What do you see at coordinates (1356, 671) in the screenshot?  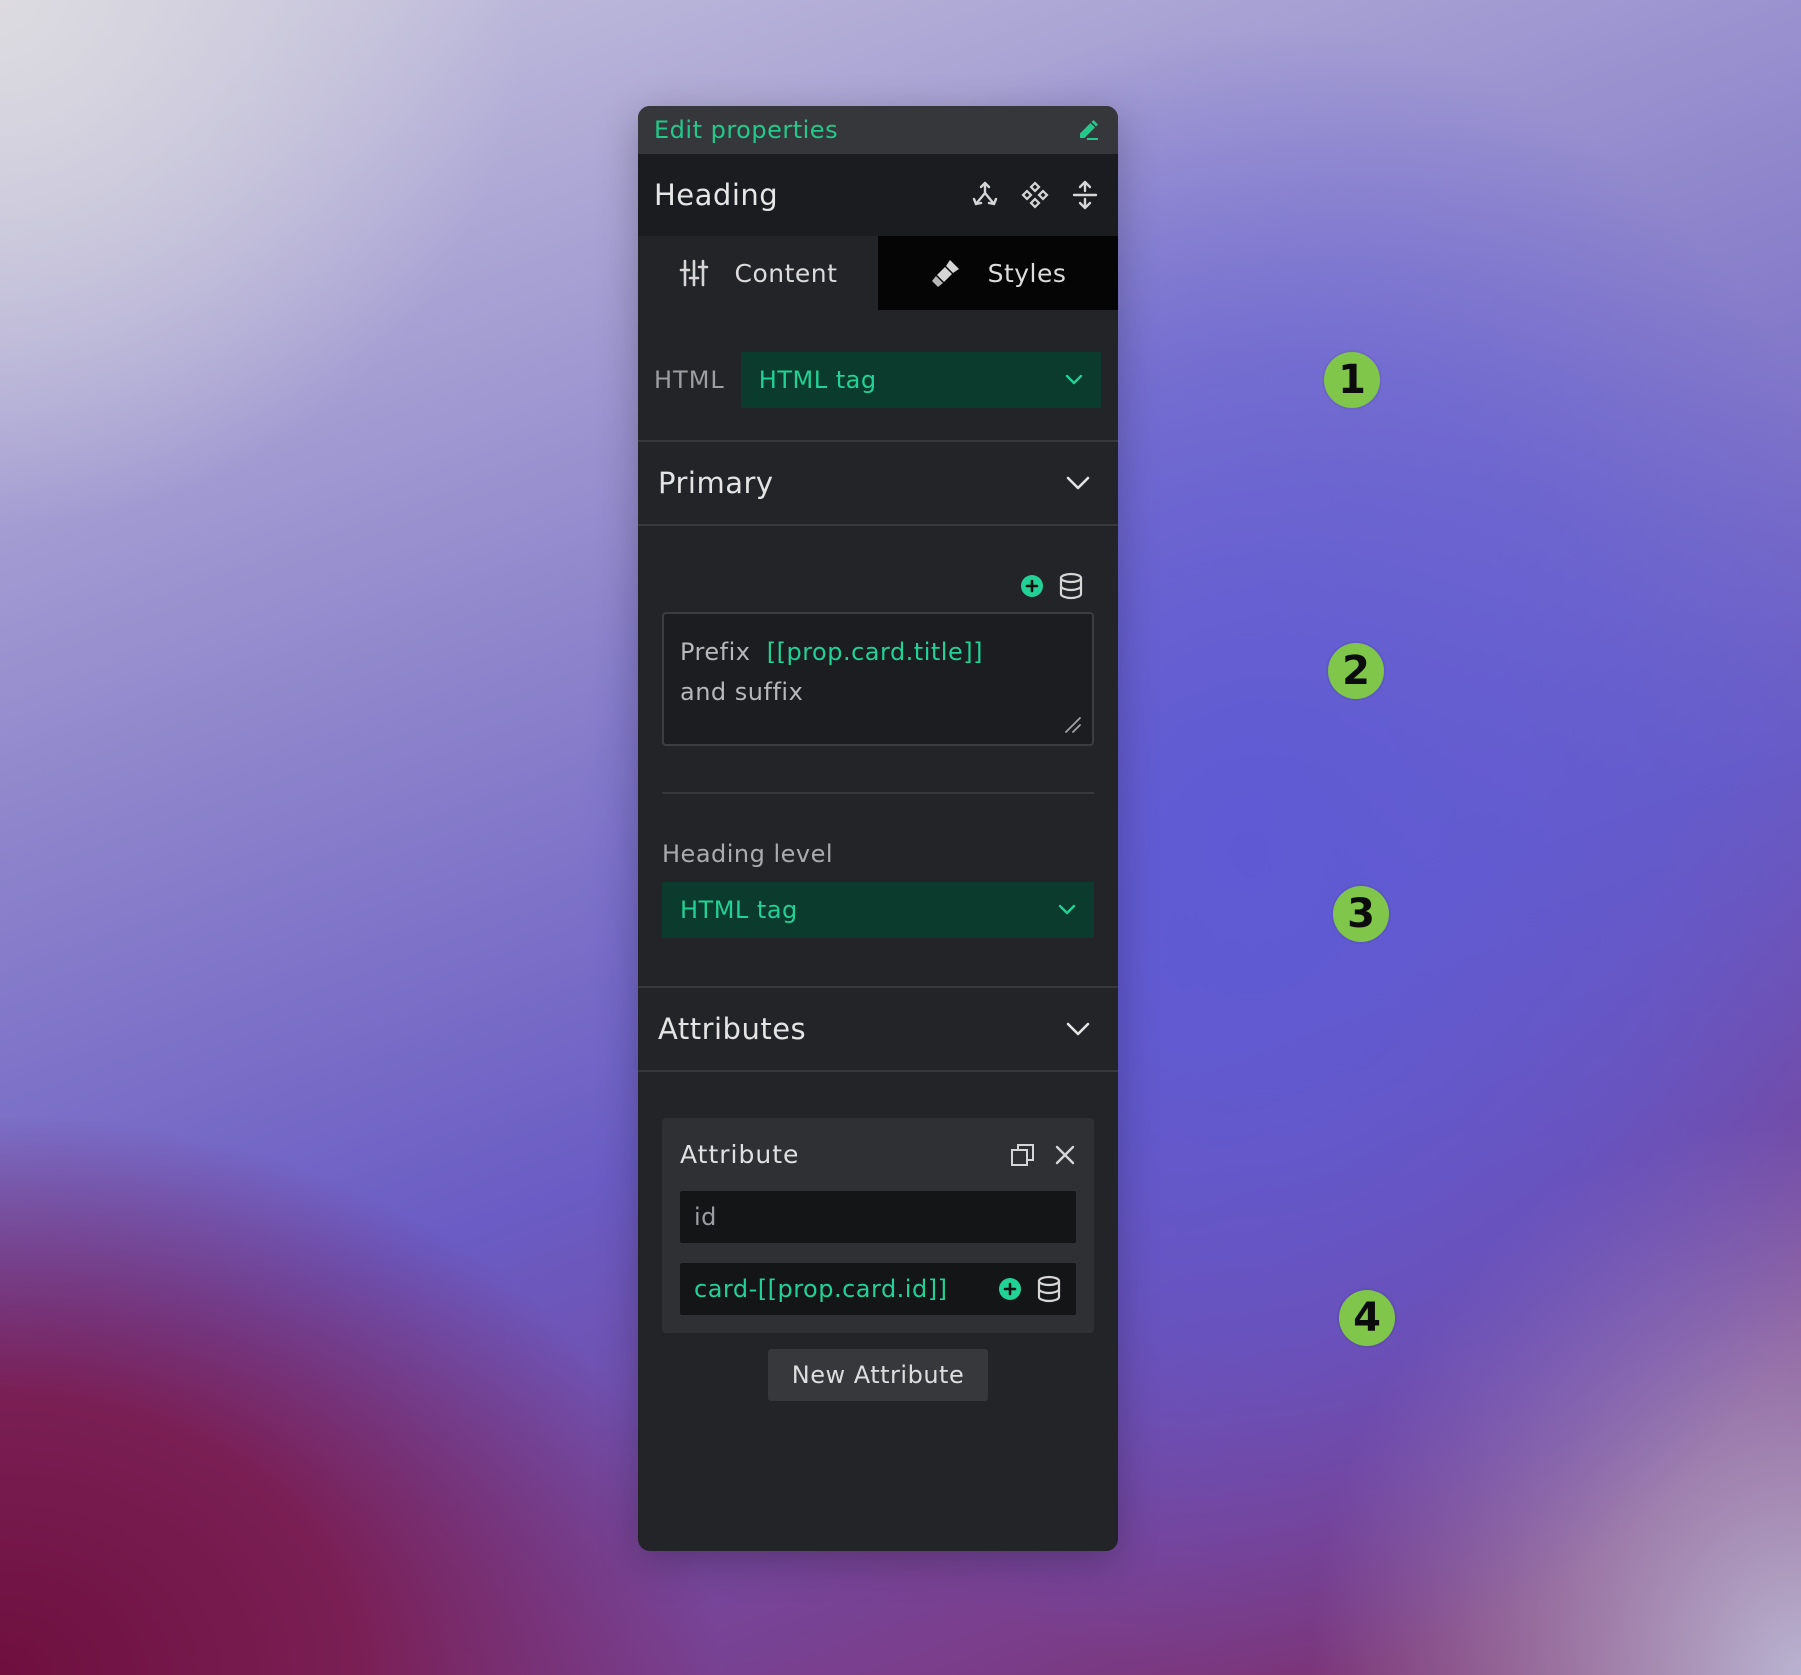 I see `callout-badge-2: 2` at bounding box center [1356, 671].